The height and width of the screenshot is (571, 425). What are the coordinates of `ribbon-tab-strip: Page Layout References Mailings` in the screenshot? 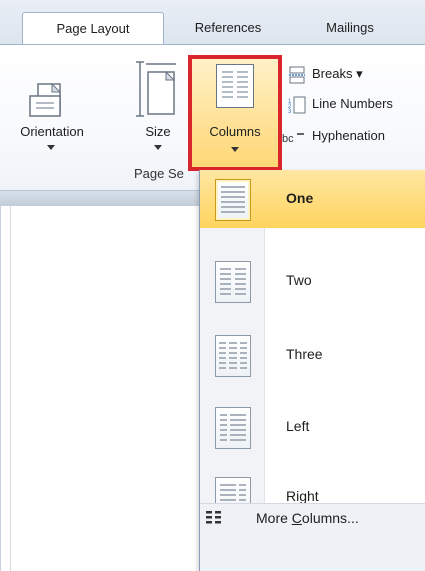 It's located at (212, 22).